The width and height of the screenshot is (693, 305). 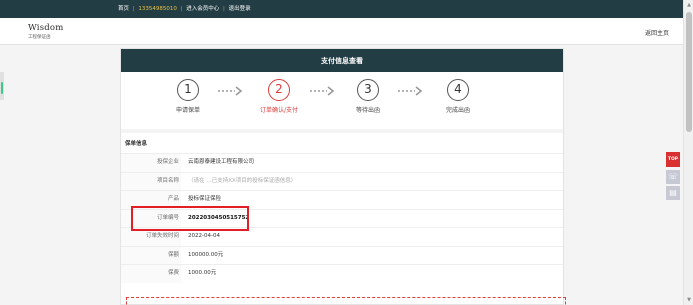 What do you see at coordinates (457, 110) in the screenshot?
I see `step-label: 完成出函` at bounding box center [457, 110].